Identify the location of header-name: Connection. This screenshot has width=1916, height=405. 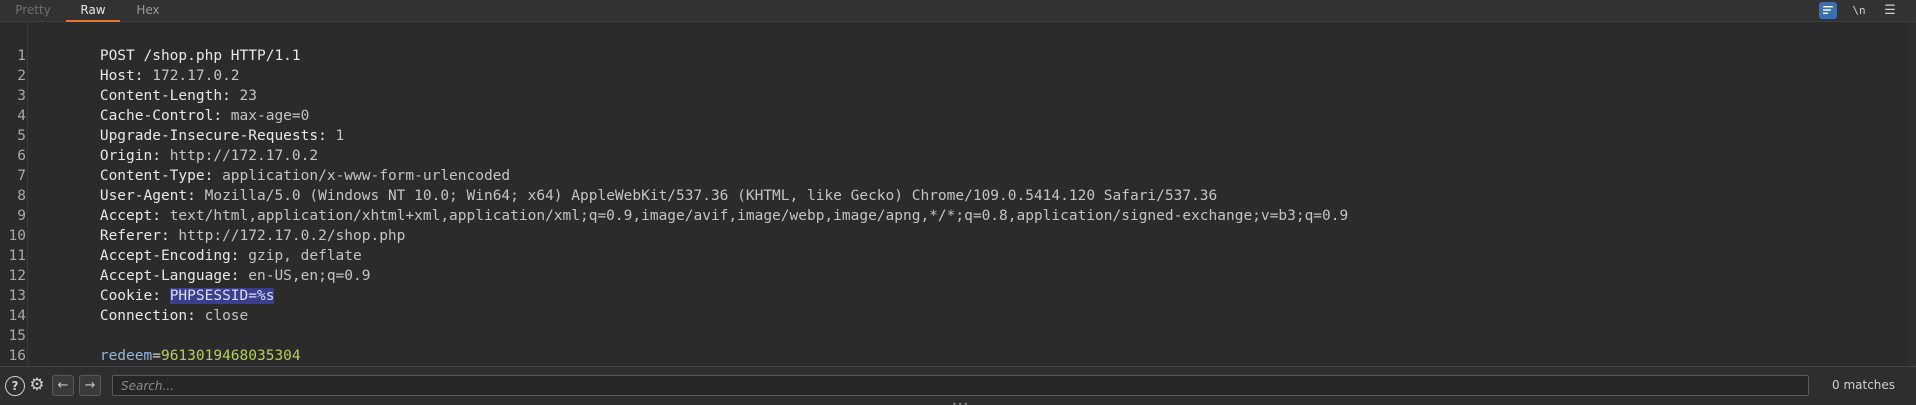
(143, 316).